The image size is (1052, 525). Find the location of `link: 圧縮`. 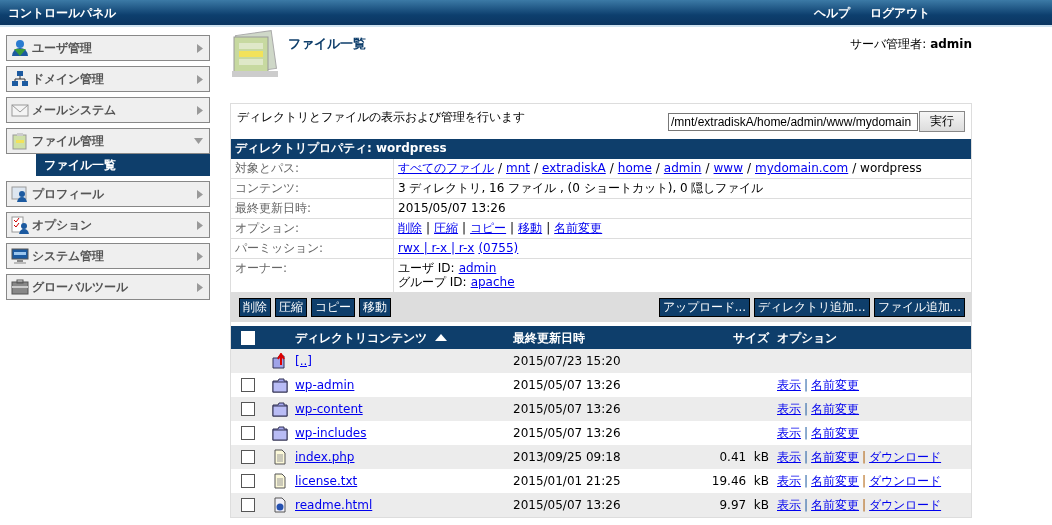

link: 圧縮 is located at coordinates (446, 228).